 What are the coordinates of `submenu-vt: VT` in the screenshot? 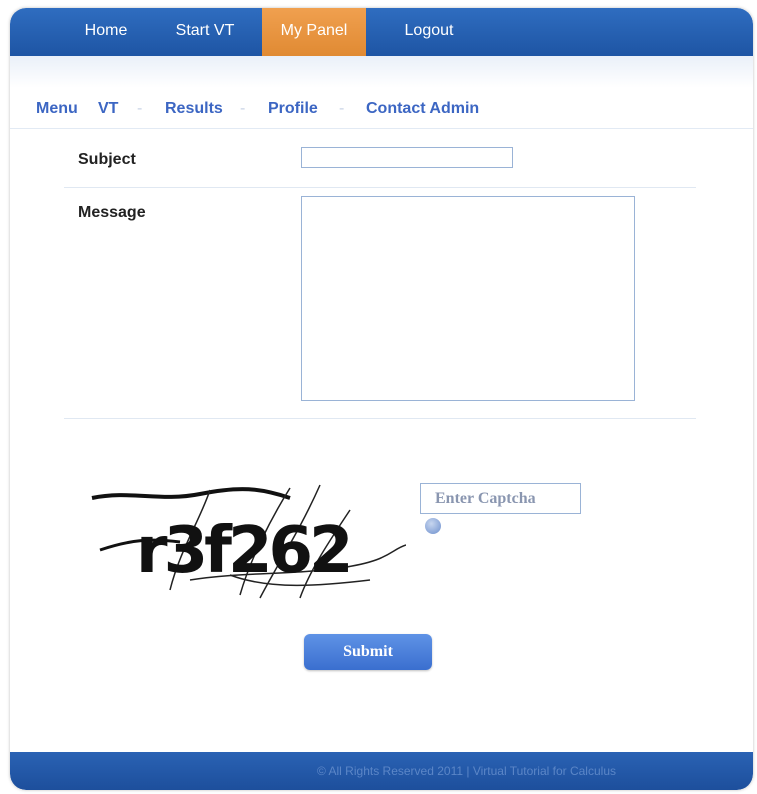 It's located at (108, 109).